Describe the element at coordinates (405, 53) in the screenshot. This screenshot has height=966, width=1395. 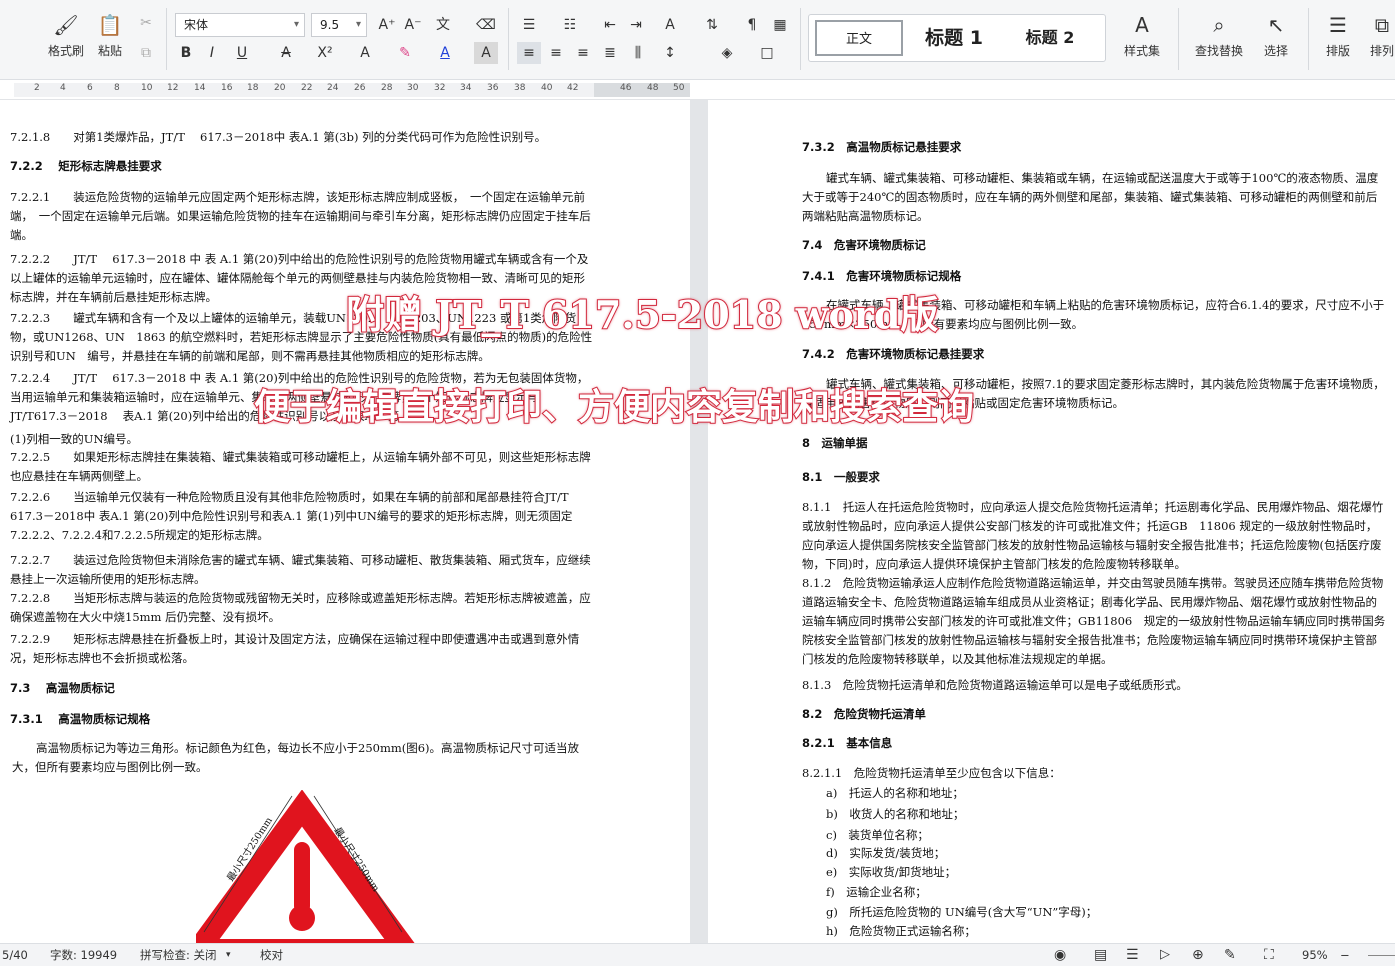
I see `highlight-icon: ✎` at that location.